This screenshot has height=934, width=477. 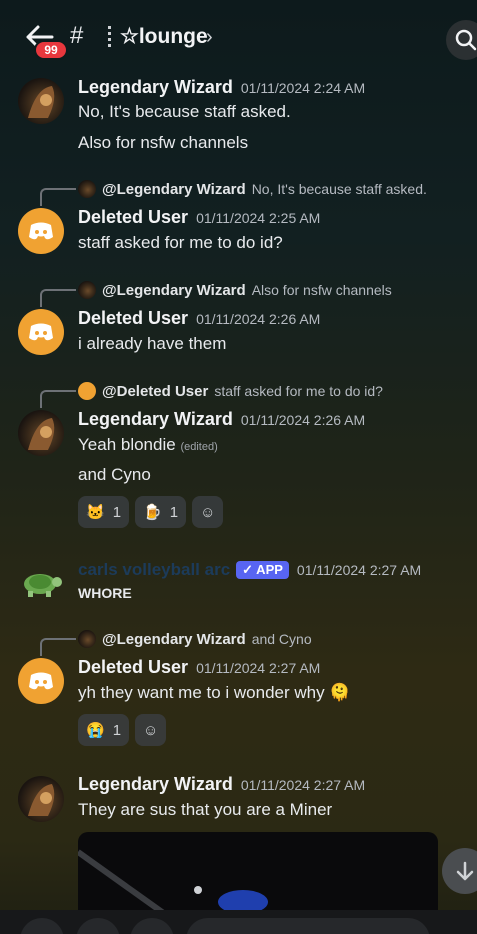 What do you see at coordinates (205, 809) in the screenshot?
I see `message-text: They are sus that you are a Miner` at bounding box center [205, 809].